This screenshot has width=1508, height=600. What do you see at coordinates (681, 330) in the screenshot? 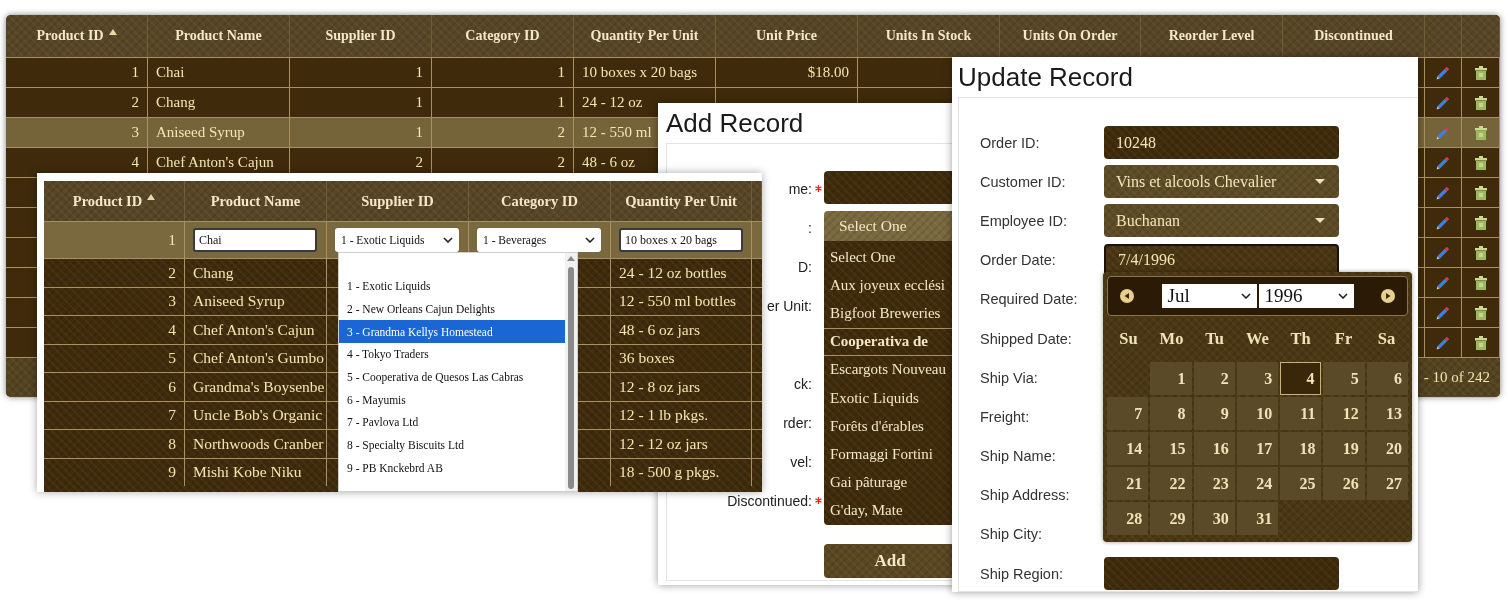
I see `table-cell: 48 - 6 oz jars` at bounding box center [681, 330].